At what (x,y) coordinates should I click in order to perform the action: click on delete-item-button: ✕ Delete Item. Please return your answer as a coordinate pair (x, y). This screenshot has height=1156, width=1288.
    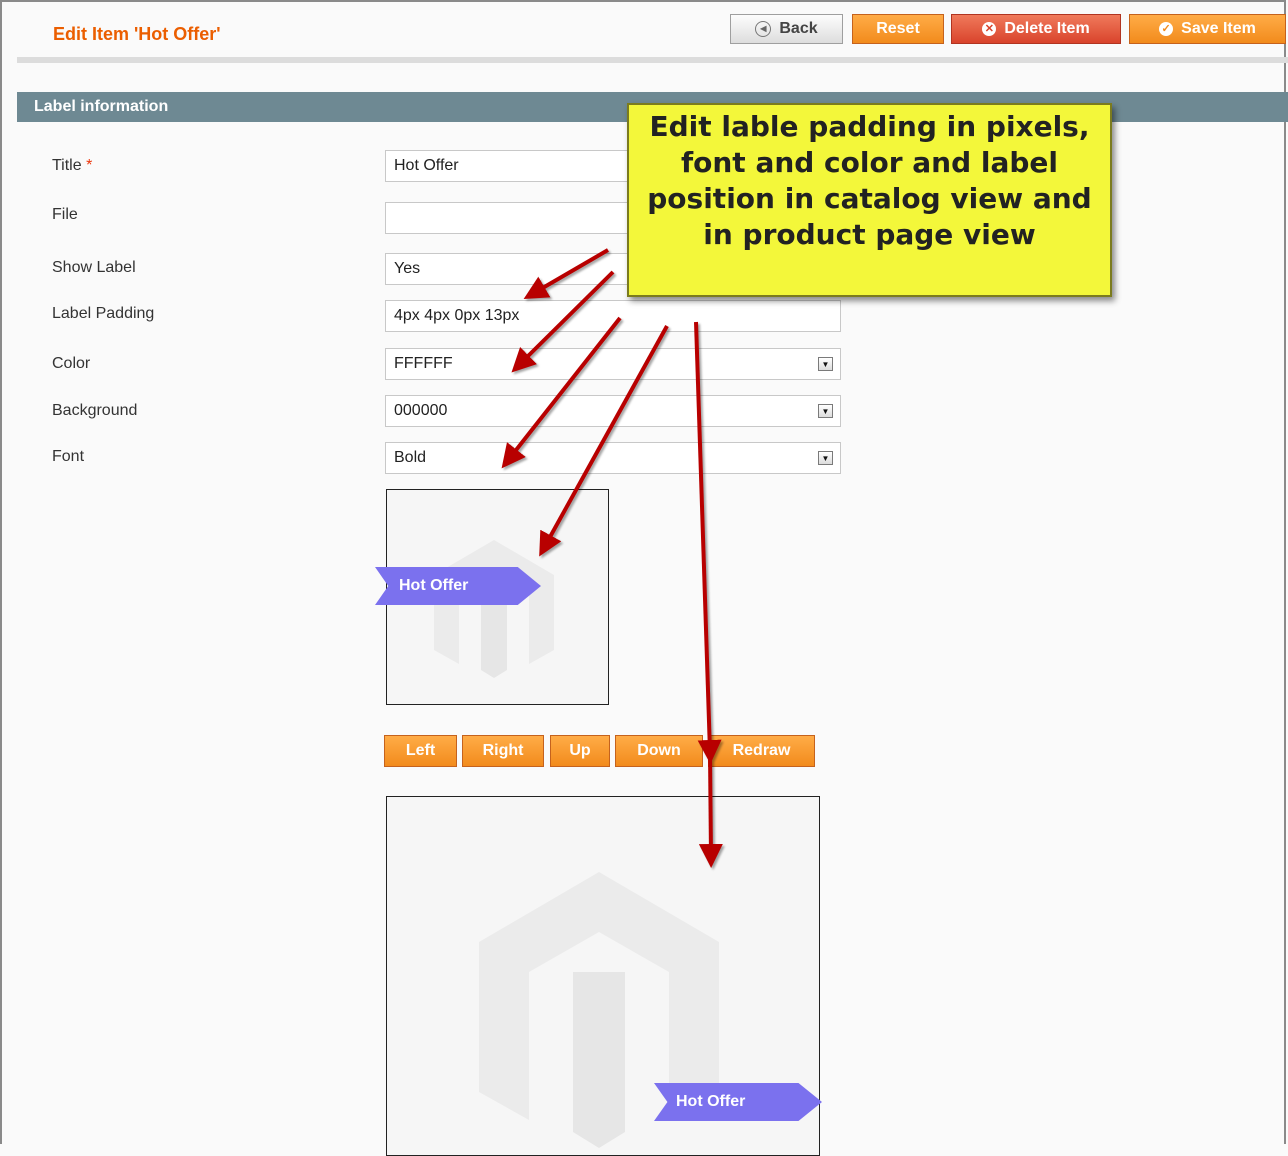
    Looking at the image, I should click on (1036, 29).